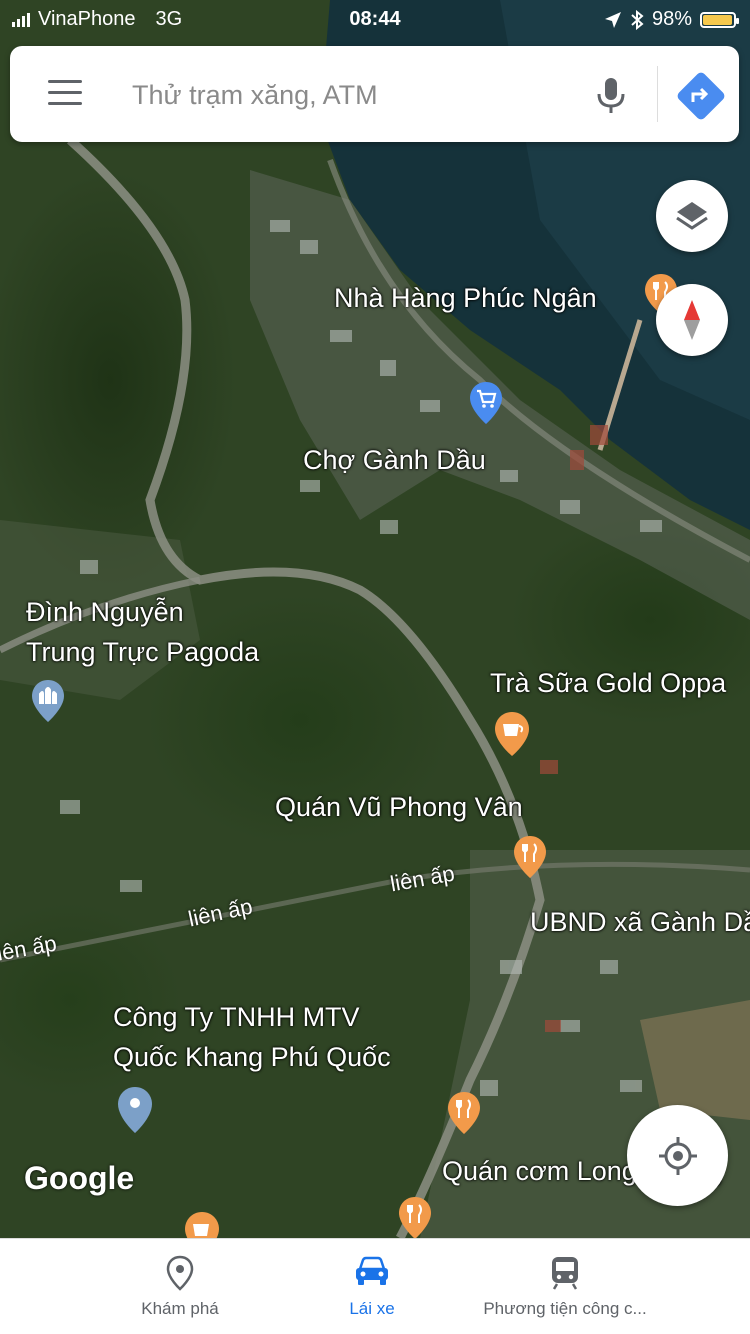  I want to click on layers-icon, so click(692, 216).